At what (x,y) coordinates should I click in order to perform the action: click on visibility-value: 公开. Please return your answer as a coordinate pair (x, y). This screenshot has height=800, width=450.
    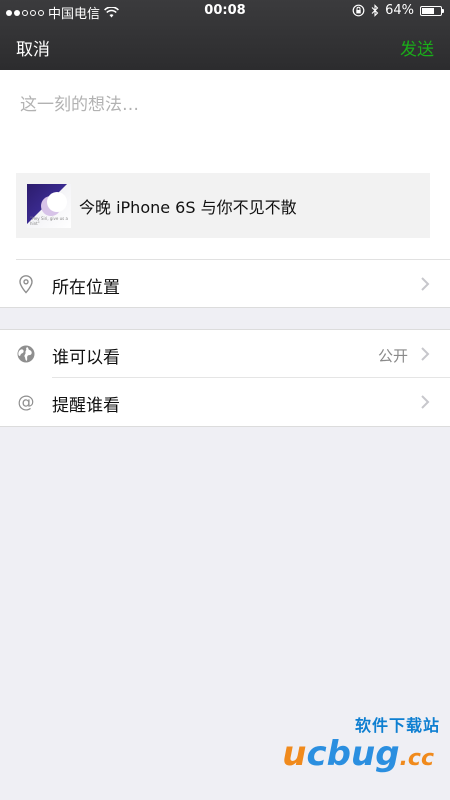
    Looking at the image, I should click on (392, 356).